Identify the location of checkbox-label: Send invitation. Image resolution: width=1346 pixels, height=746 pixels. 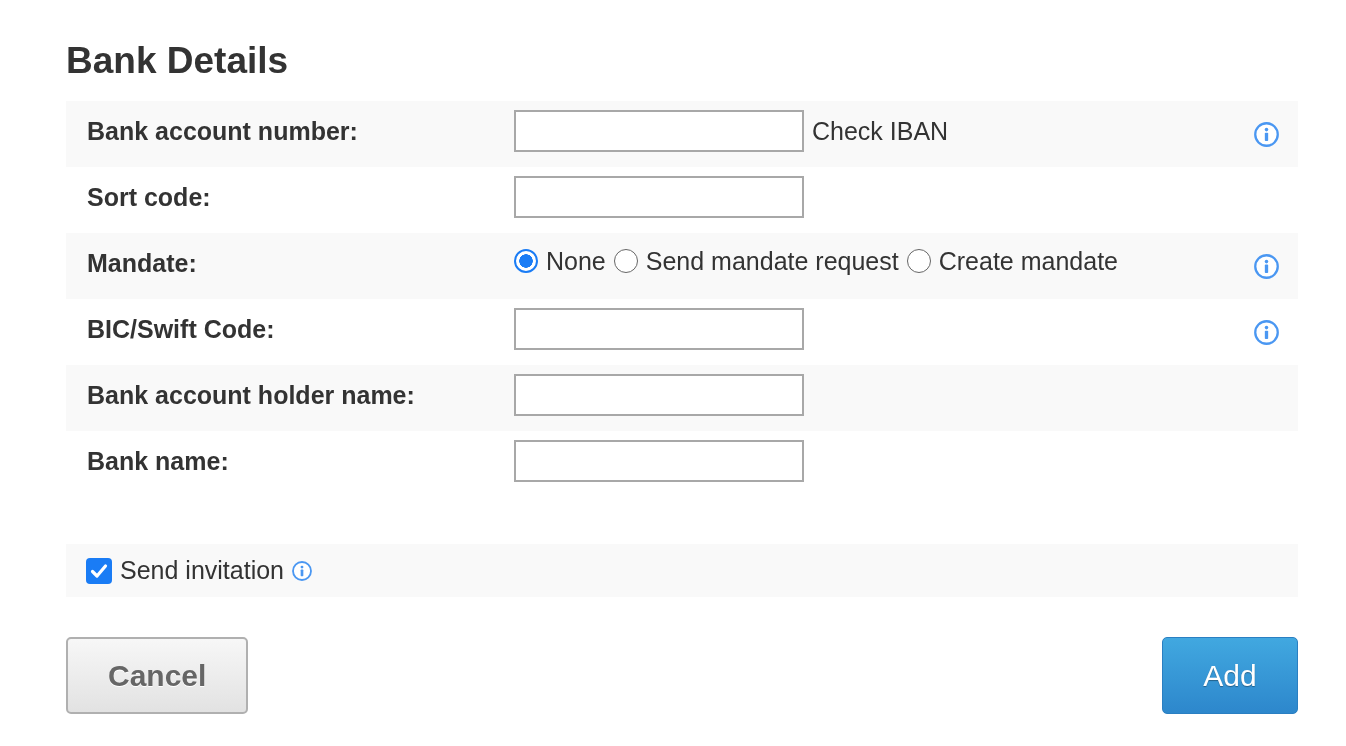
(202, 570).